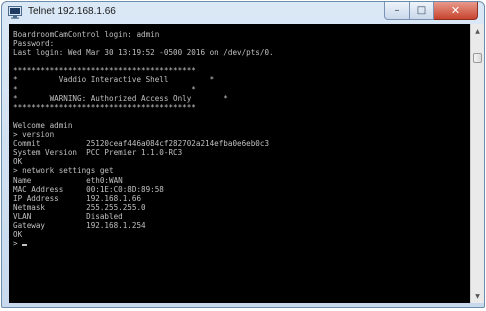 This screenshot has height=311, width=486. I want to click on vertical-scrollbar: ▲ ▼, so click(477, 163).